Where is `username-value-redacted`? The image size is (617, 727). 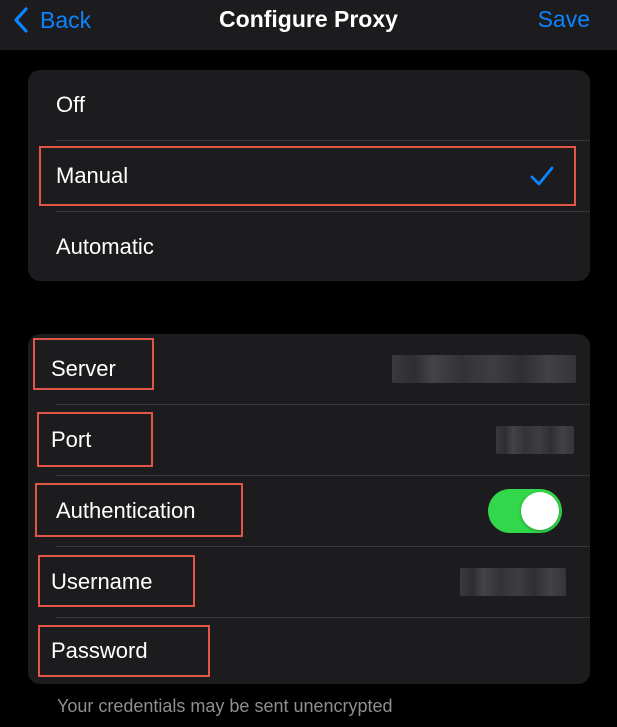
username-value-redacted is located at coordinates (513, 582).